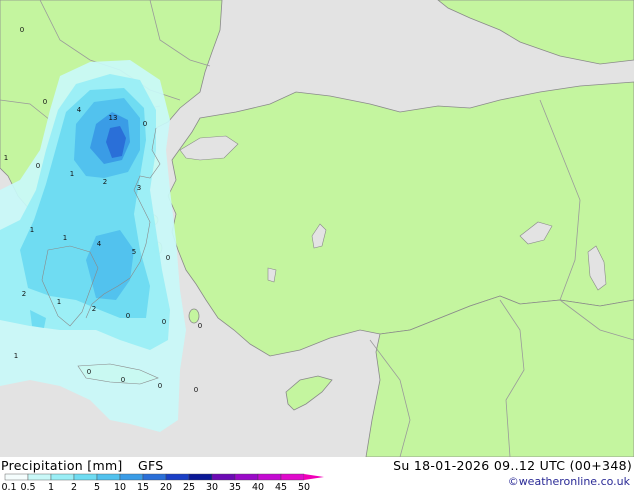 This screenshot has width=634, height=493. Describe the element at coordinates (212, 487) in the screenshot. I see `legend-tick-label: 30` at that location.